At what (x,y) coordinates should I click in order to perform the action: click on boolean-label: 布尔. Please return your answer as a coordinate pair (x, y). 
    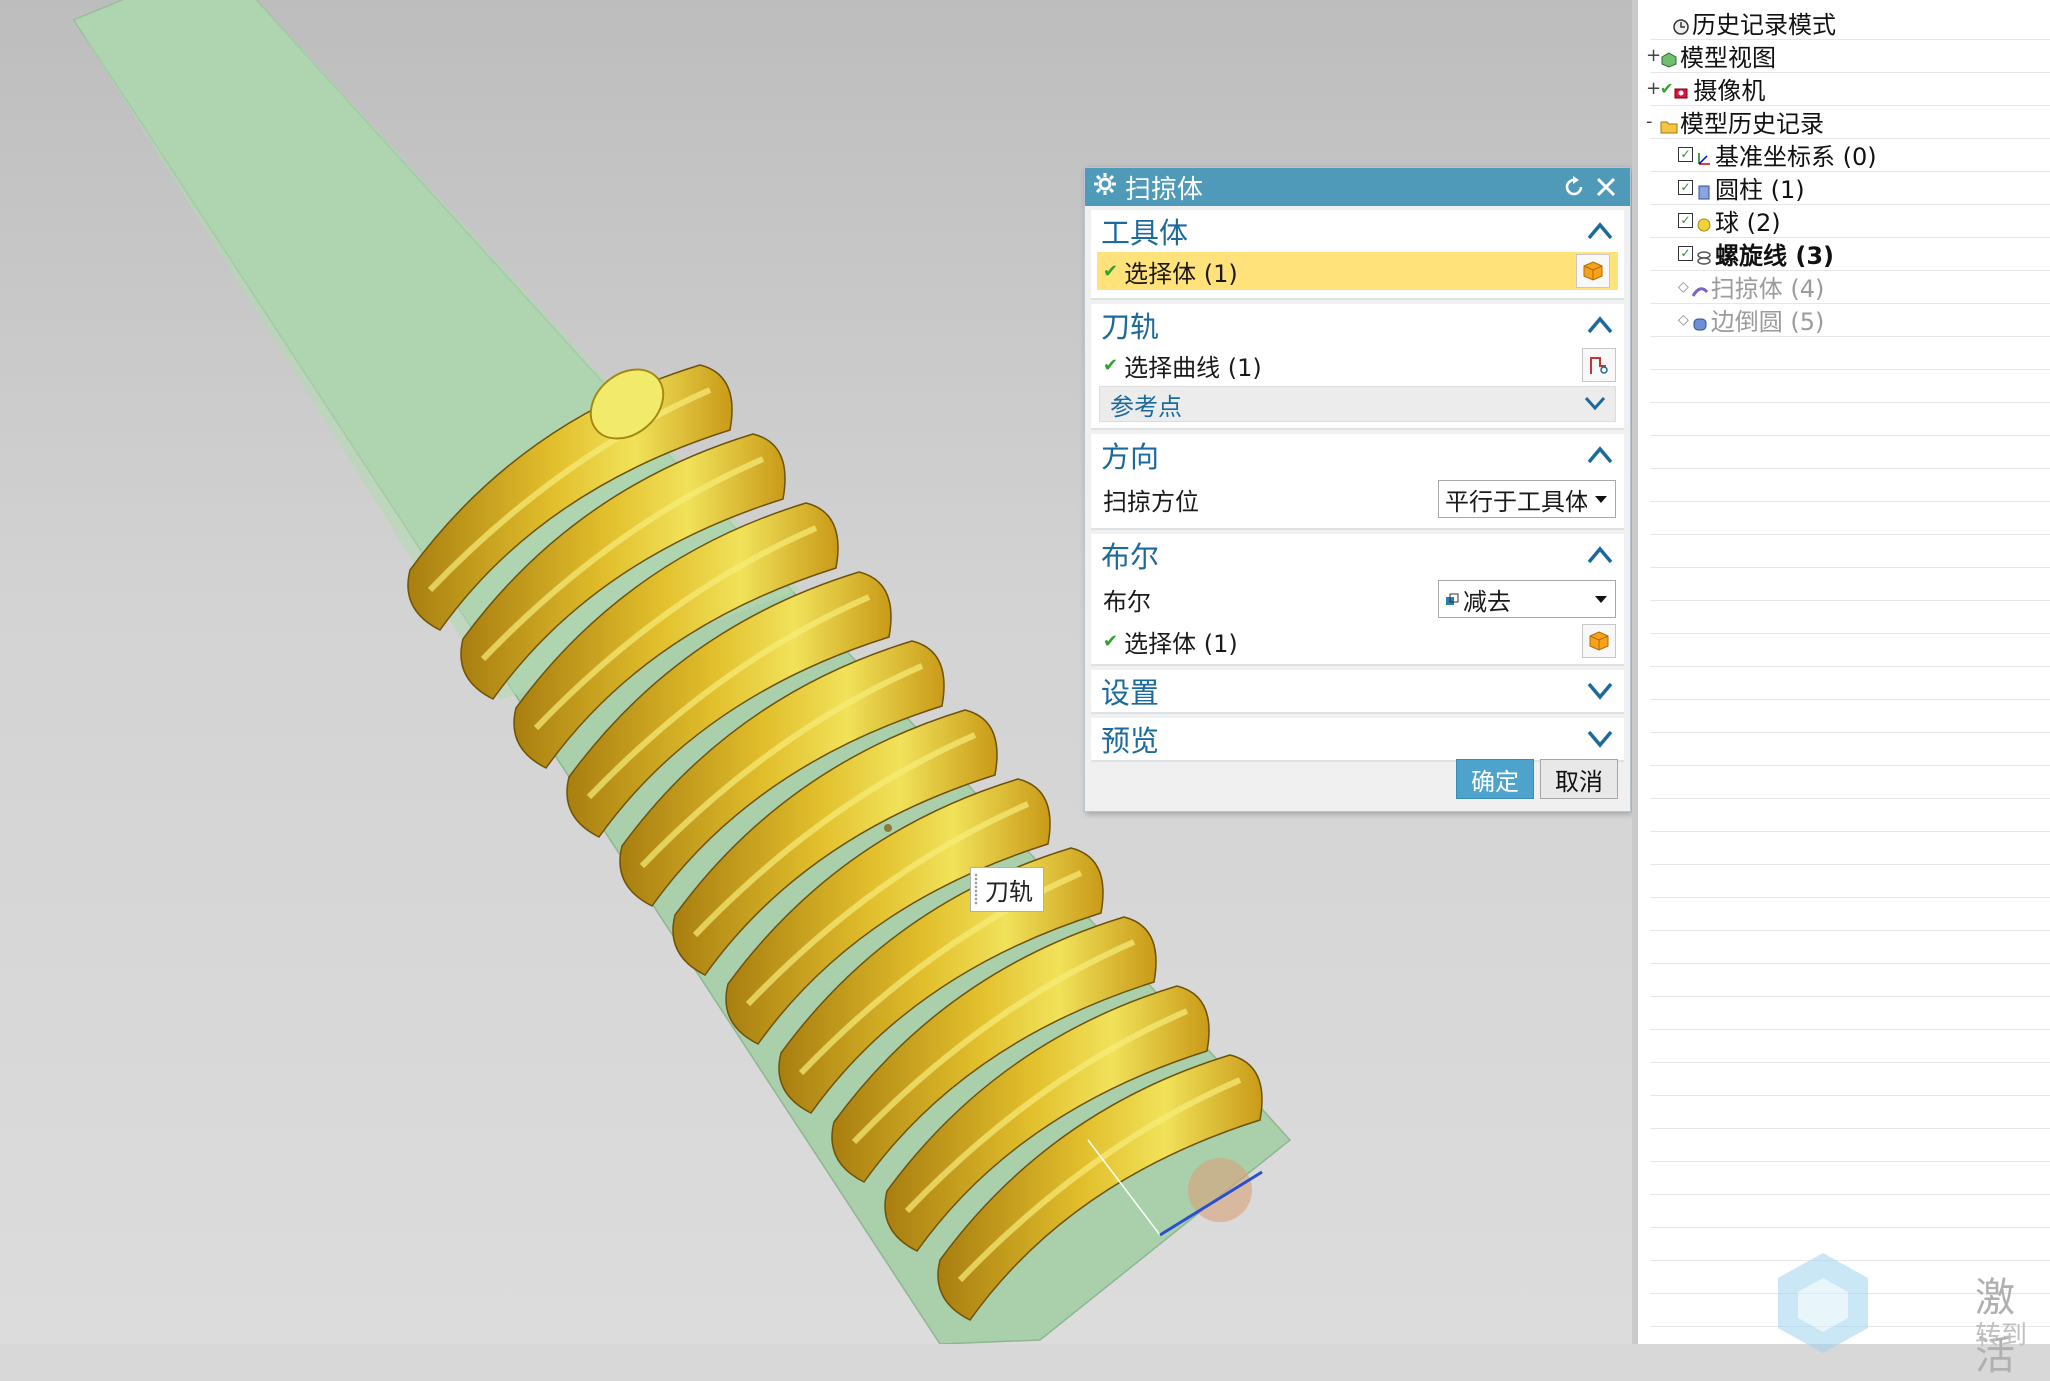
    Looking at the image, I should click on (1127, 601).